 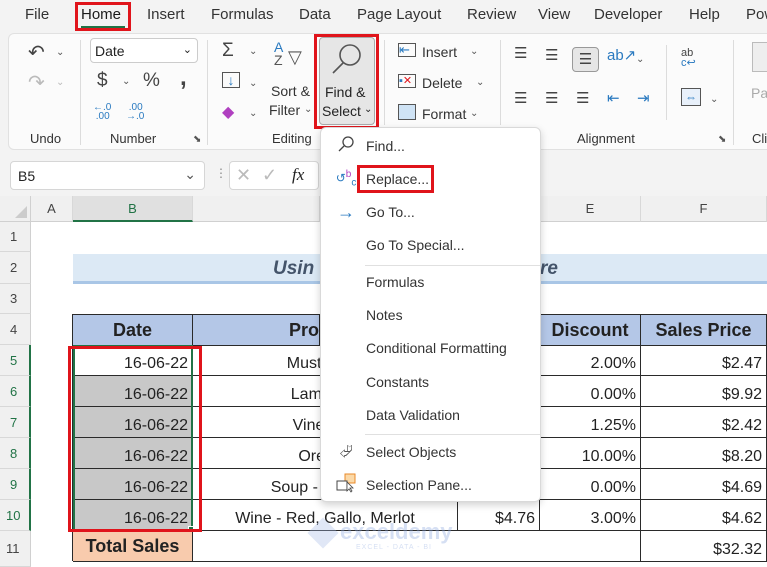 What do you see at coordinates (704, 330) in the screenshot?
I see `header-sales-price: Sales Price` at bounding box center [704, 330].